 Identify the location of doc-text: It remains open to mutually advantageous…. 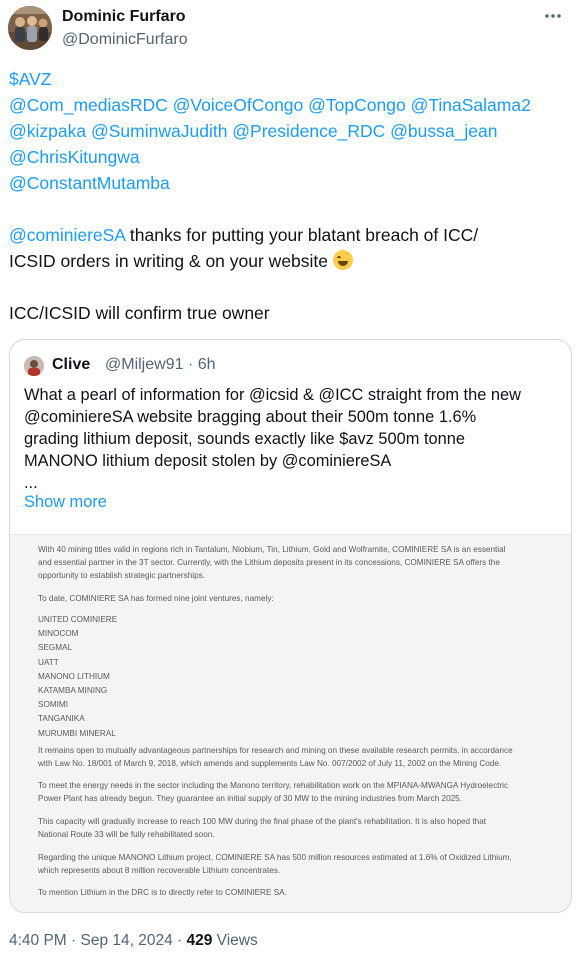
(275, 750).